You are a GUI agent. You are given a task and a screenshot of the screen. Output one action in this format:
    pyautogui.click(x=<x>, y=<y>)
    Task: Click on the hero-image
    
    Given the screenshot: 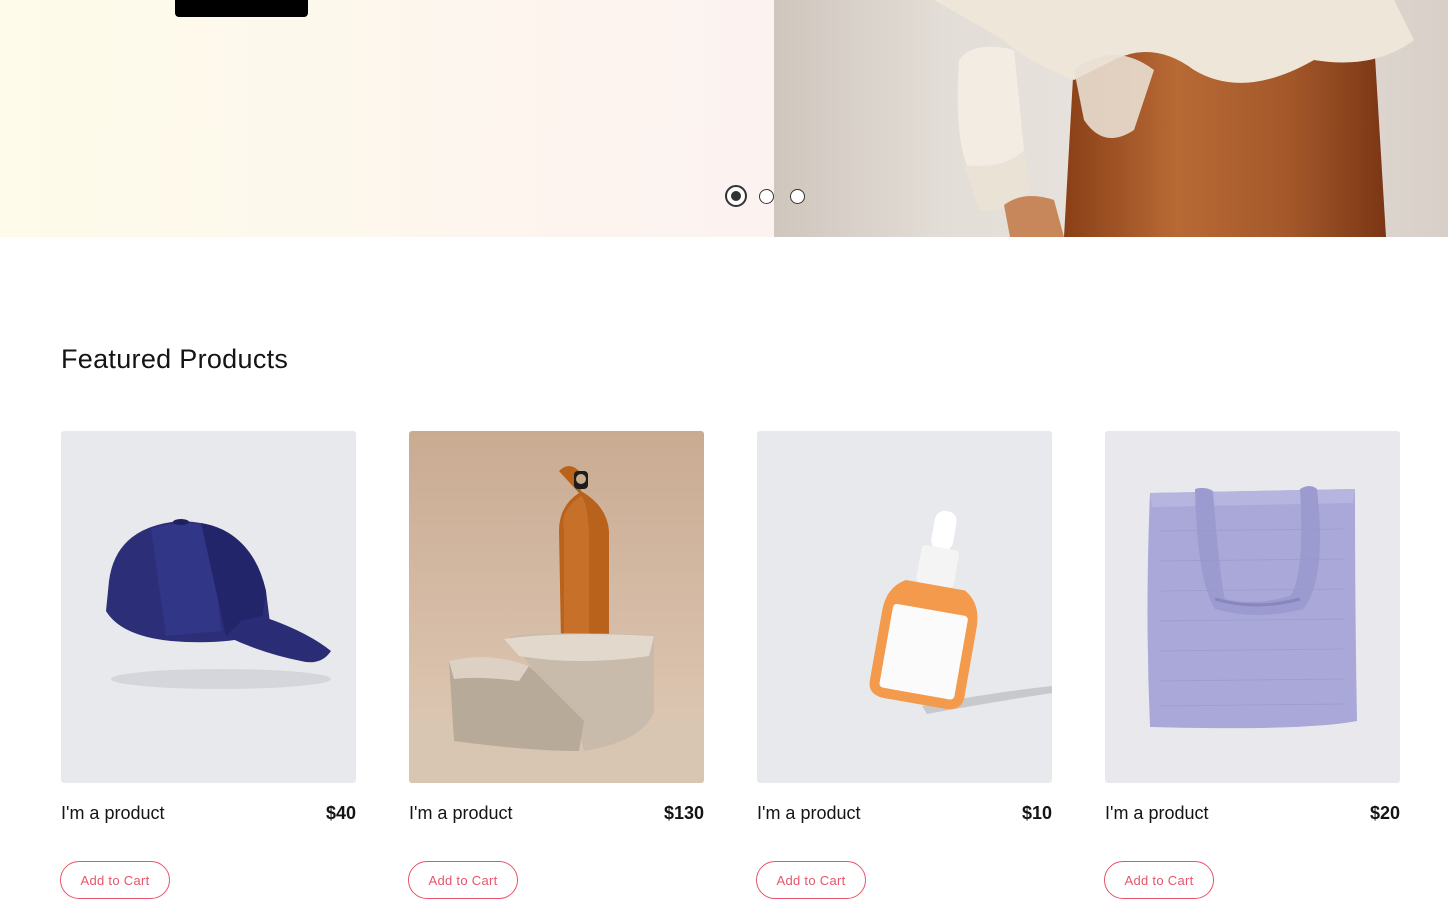 What is the action you would take?
    pyautogui.click(x=1111, y=118)
    